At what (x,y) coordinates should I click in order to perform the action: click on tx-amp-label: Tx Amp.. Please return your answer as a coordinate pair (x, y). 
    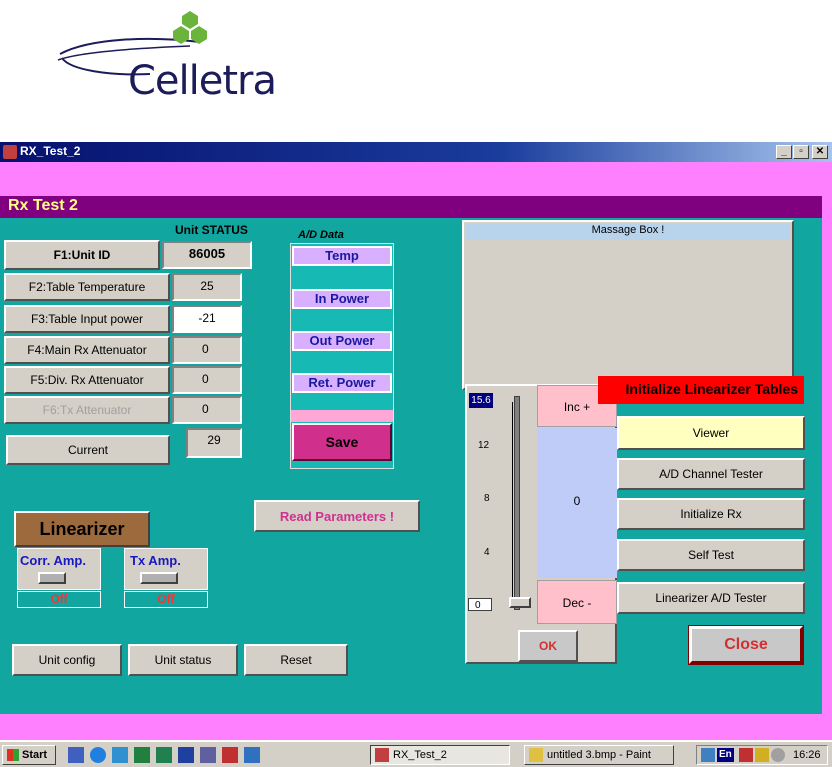
    Looking at the image, I should click on (155, 560).